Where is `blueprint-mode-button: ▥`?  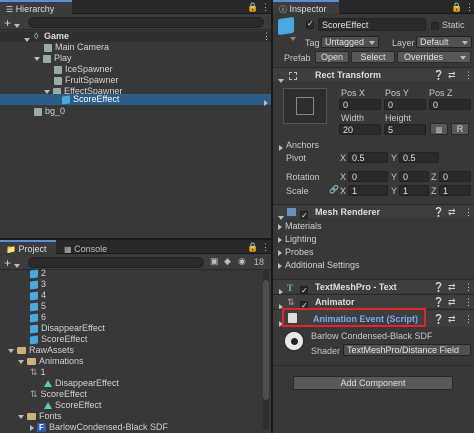
blueprint-mode-button: ▥ is located at coordinates (439, 129).